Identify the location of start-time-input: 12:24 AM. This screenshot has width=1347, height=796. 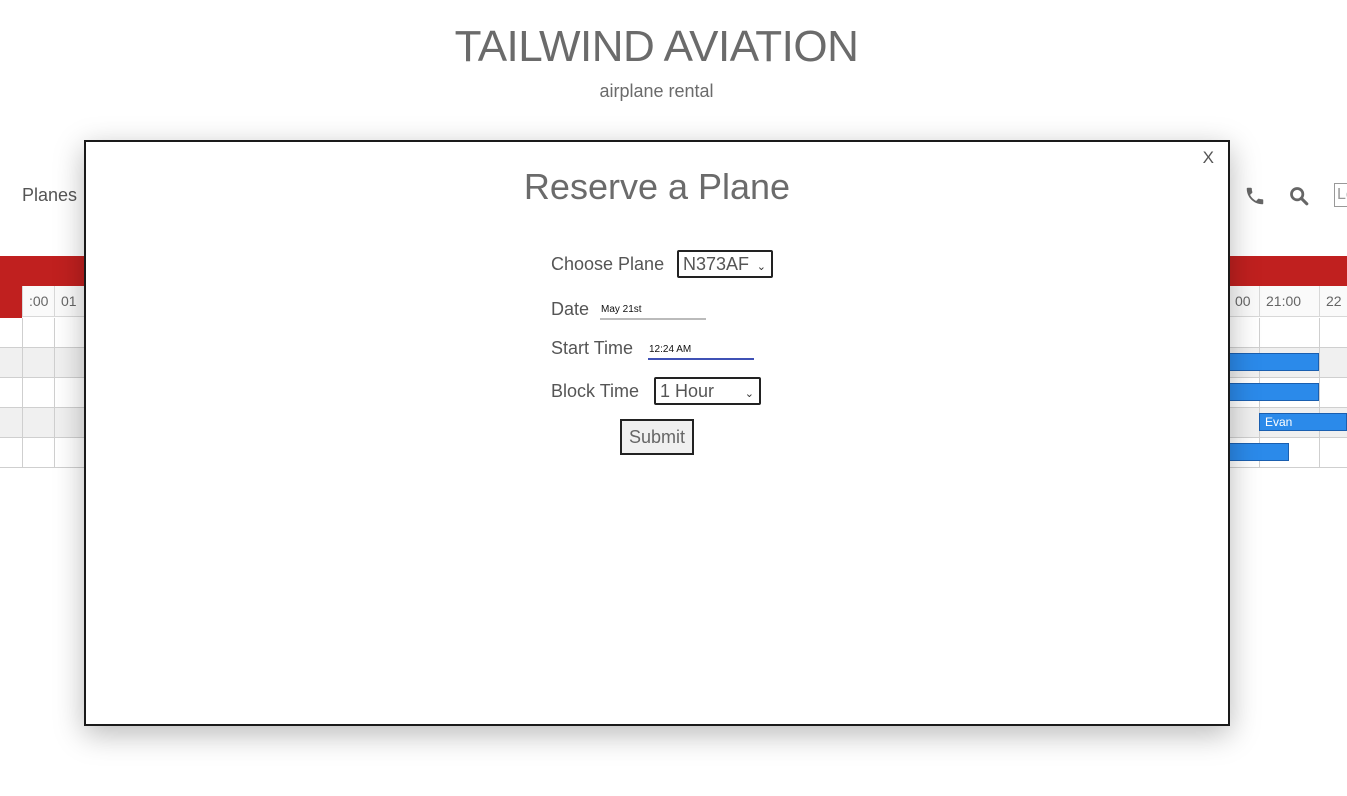
(701, 352).